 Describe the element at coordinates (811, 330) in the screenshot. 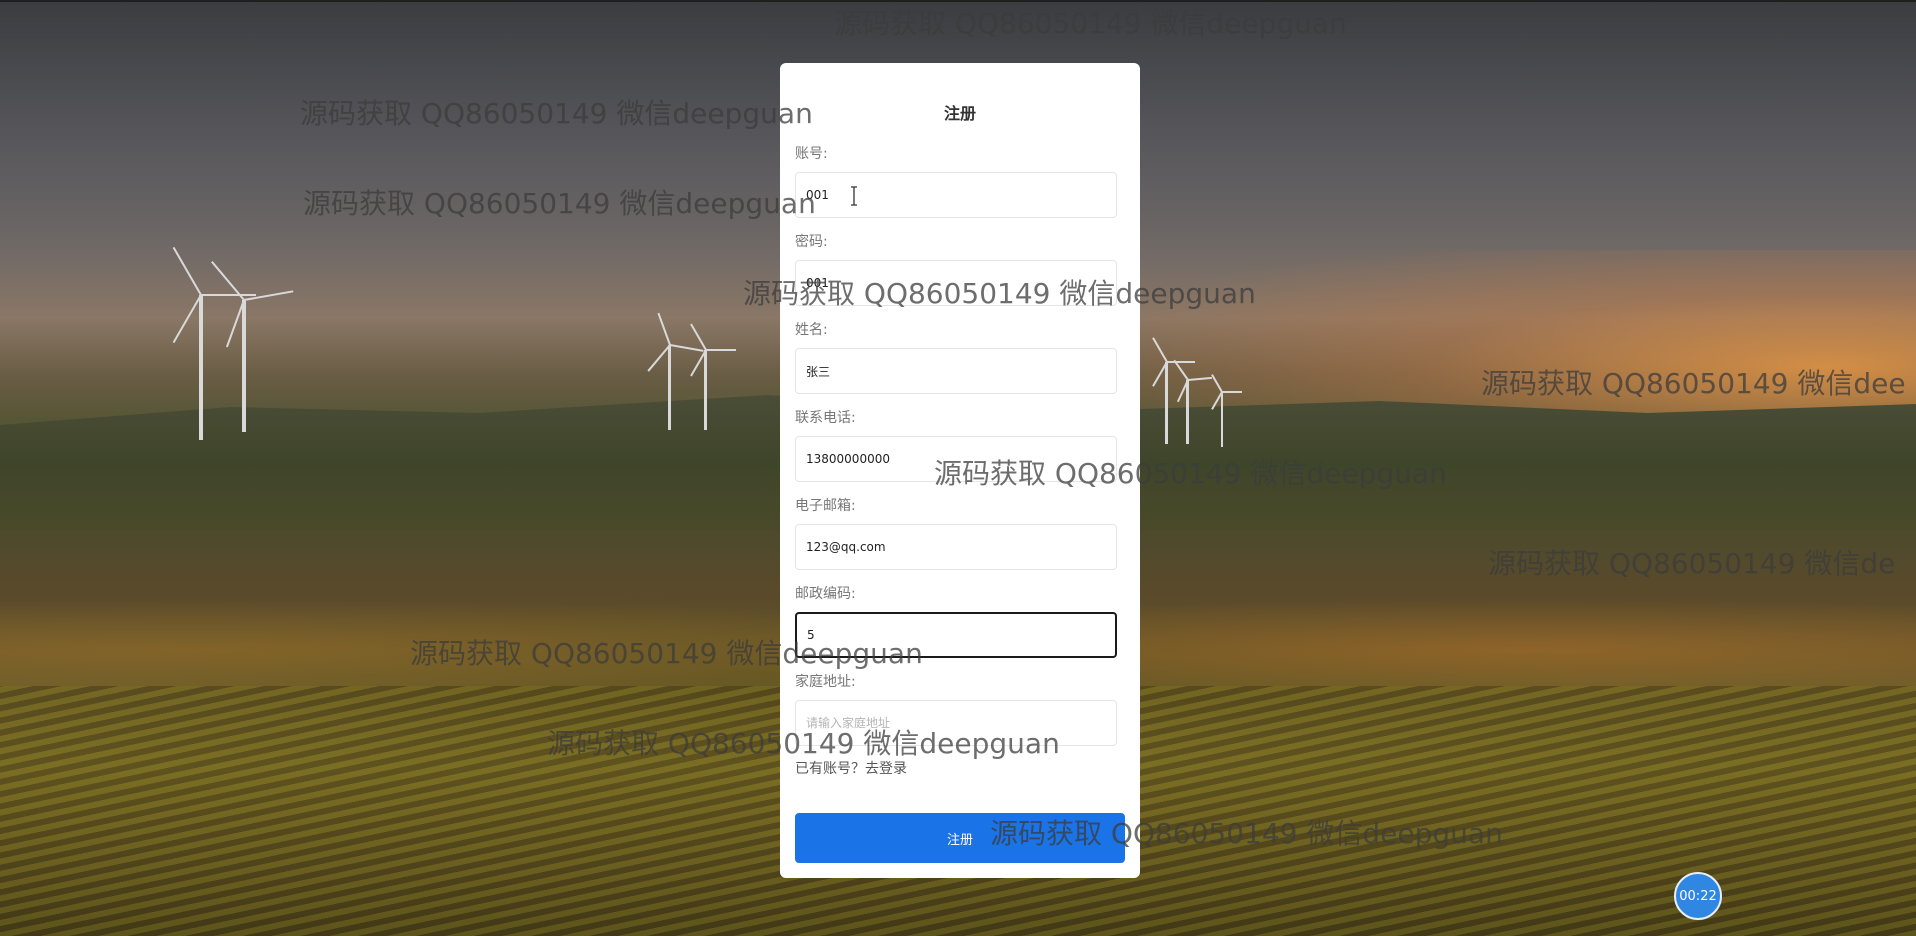

I see `name-label: 姓名:` at that location.